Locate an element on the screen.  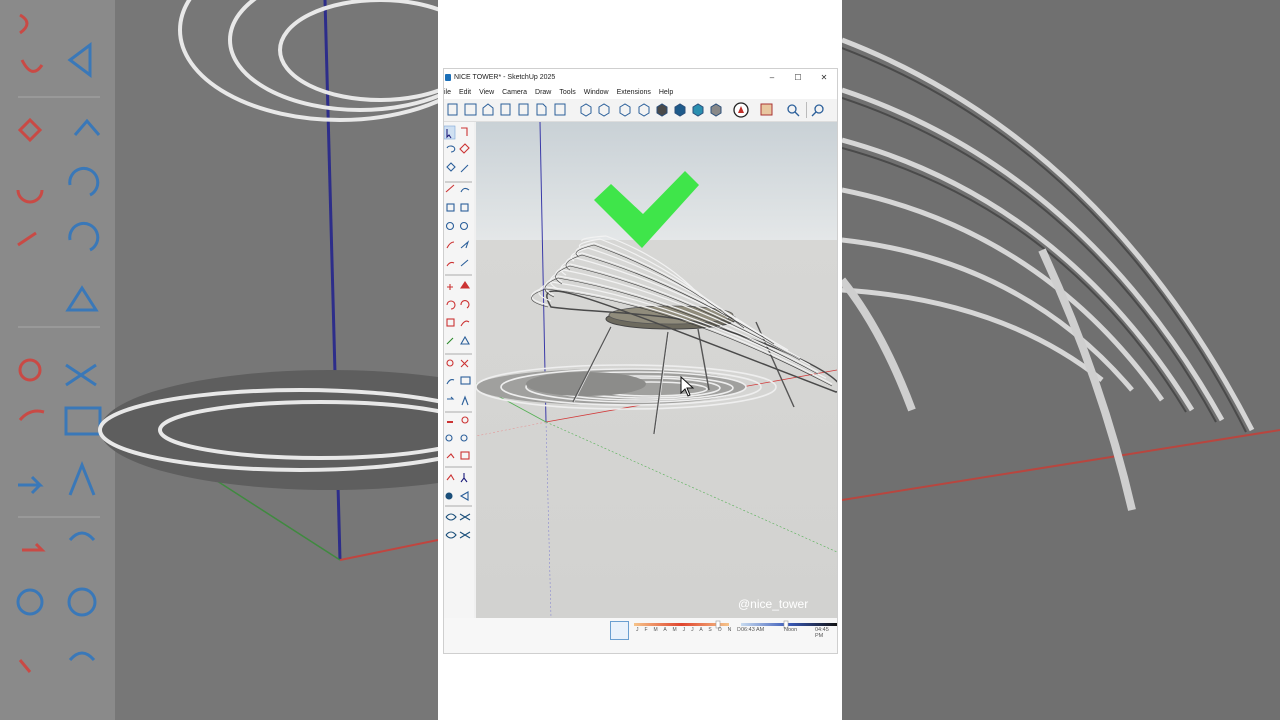
offset-icon is located at coordinates (465, 323).